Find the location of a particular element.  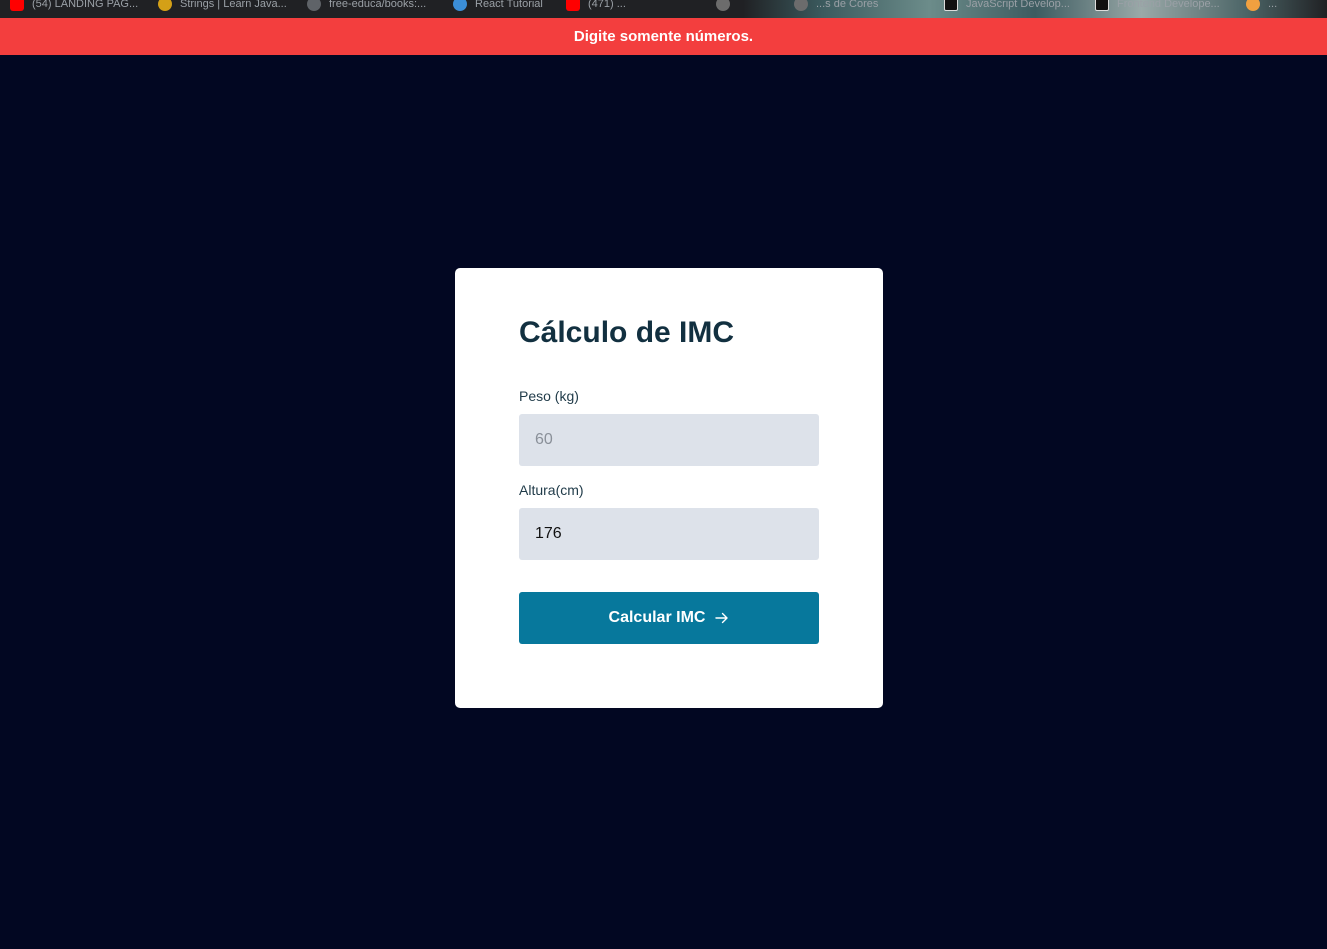

calcular-imc-button: Calcular IMC is located at coordinates (669, 618).